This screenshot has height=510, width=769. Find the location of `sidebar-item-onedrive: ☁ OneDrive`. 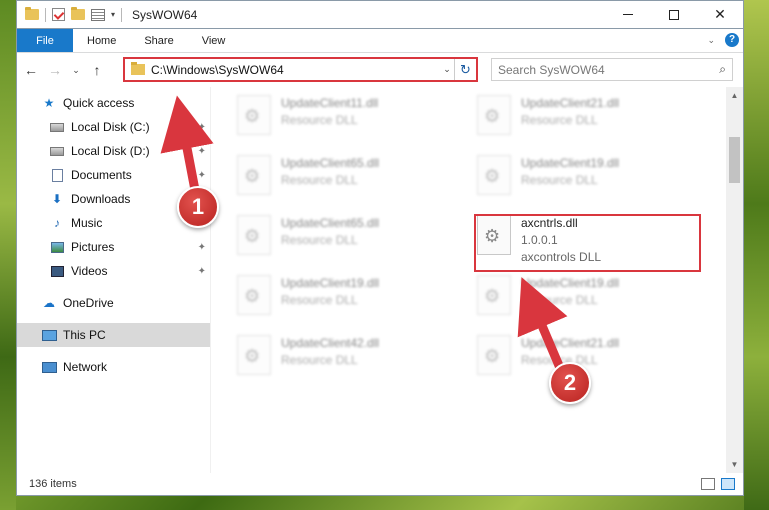

sidebar-item-onedrive: ☁ OneDrive is located at coordinates (113, 303).